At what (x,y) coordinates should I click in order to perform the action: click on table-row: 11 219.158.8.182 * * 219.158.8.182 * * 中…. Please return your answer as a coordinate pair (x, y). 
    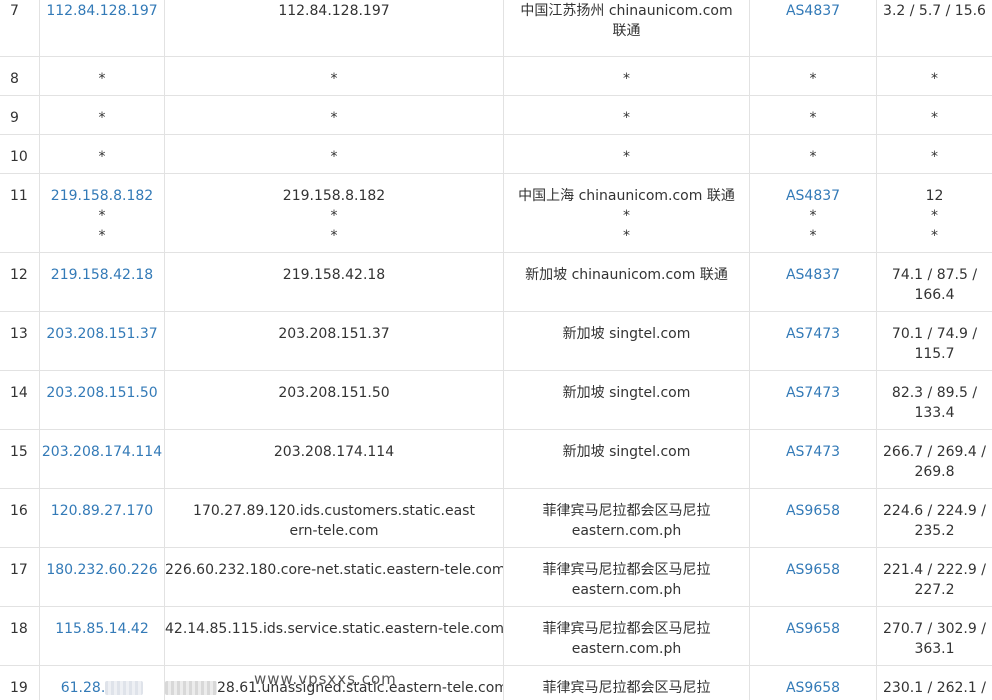
    Looking at the image, I should click on (496, 213).